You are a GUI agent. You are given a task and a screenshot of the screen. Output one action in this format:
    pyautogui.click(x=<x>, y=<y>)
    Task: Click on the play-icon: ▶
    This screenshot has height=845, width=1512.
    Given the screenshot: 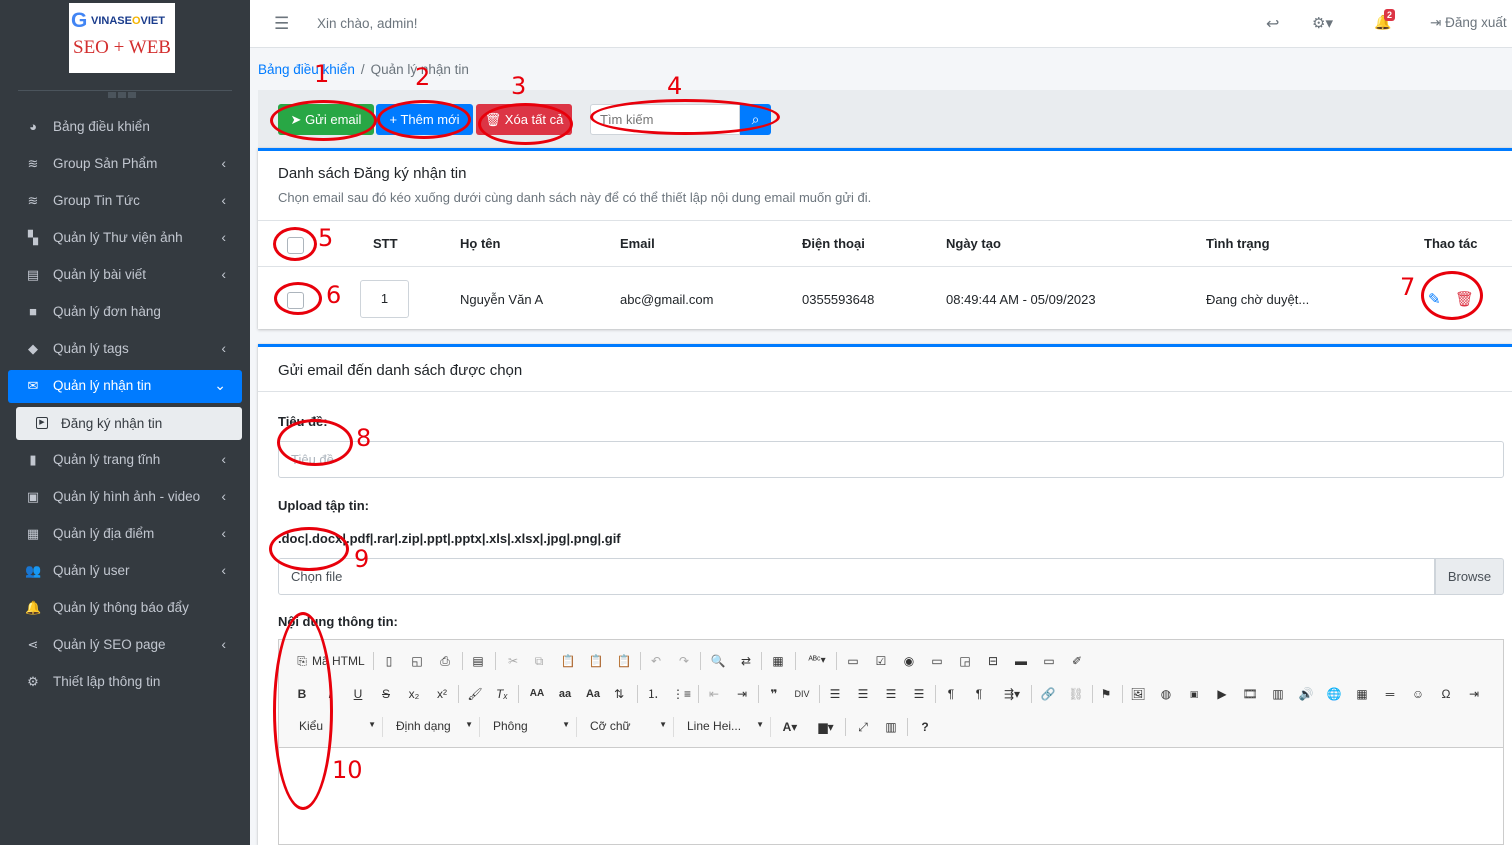 What is the action you would take?
    pyautogui.click(x=1222, y=694)
    